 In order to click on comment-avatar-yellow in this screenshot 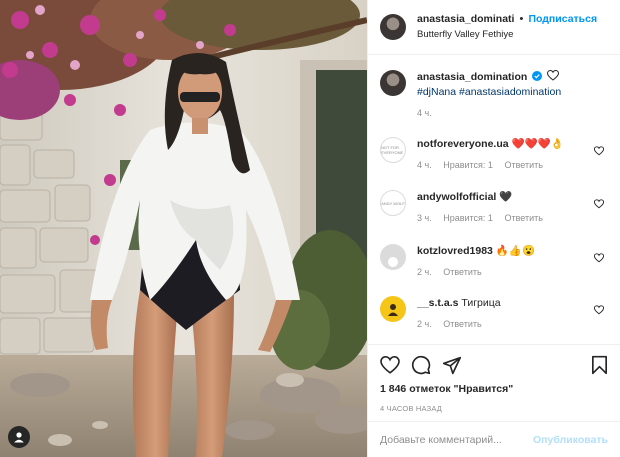, I will do `click(393, 309)`.